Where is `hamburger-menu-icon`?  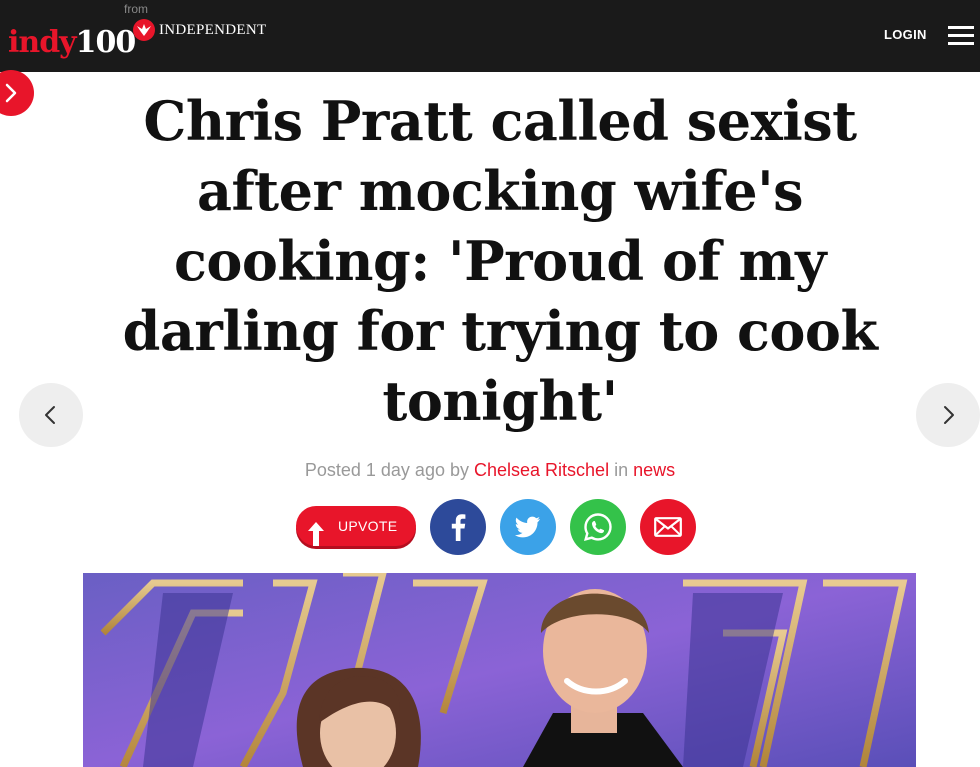 hamburger-menu-icon is located at coordinates (961, 36).